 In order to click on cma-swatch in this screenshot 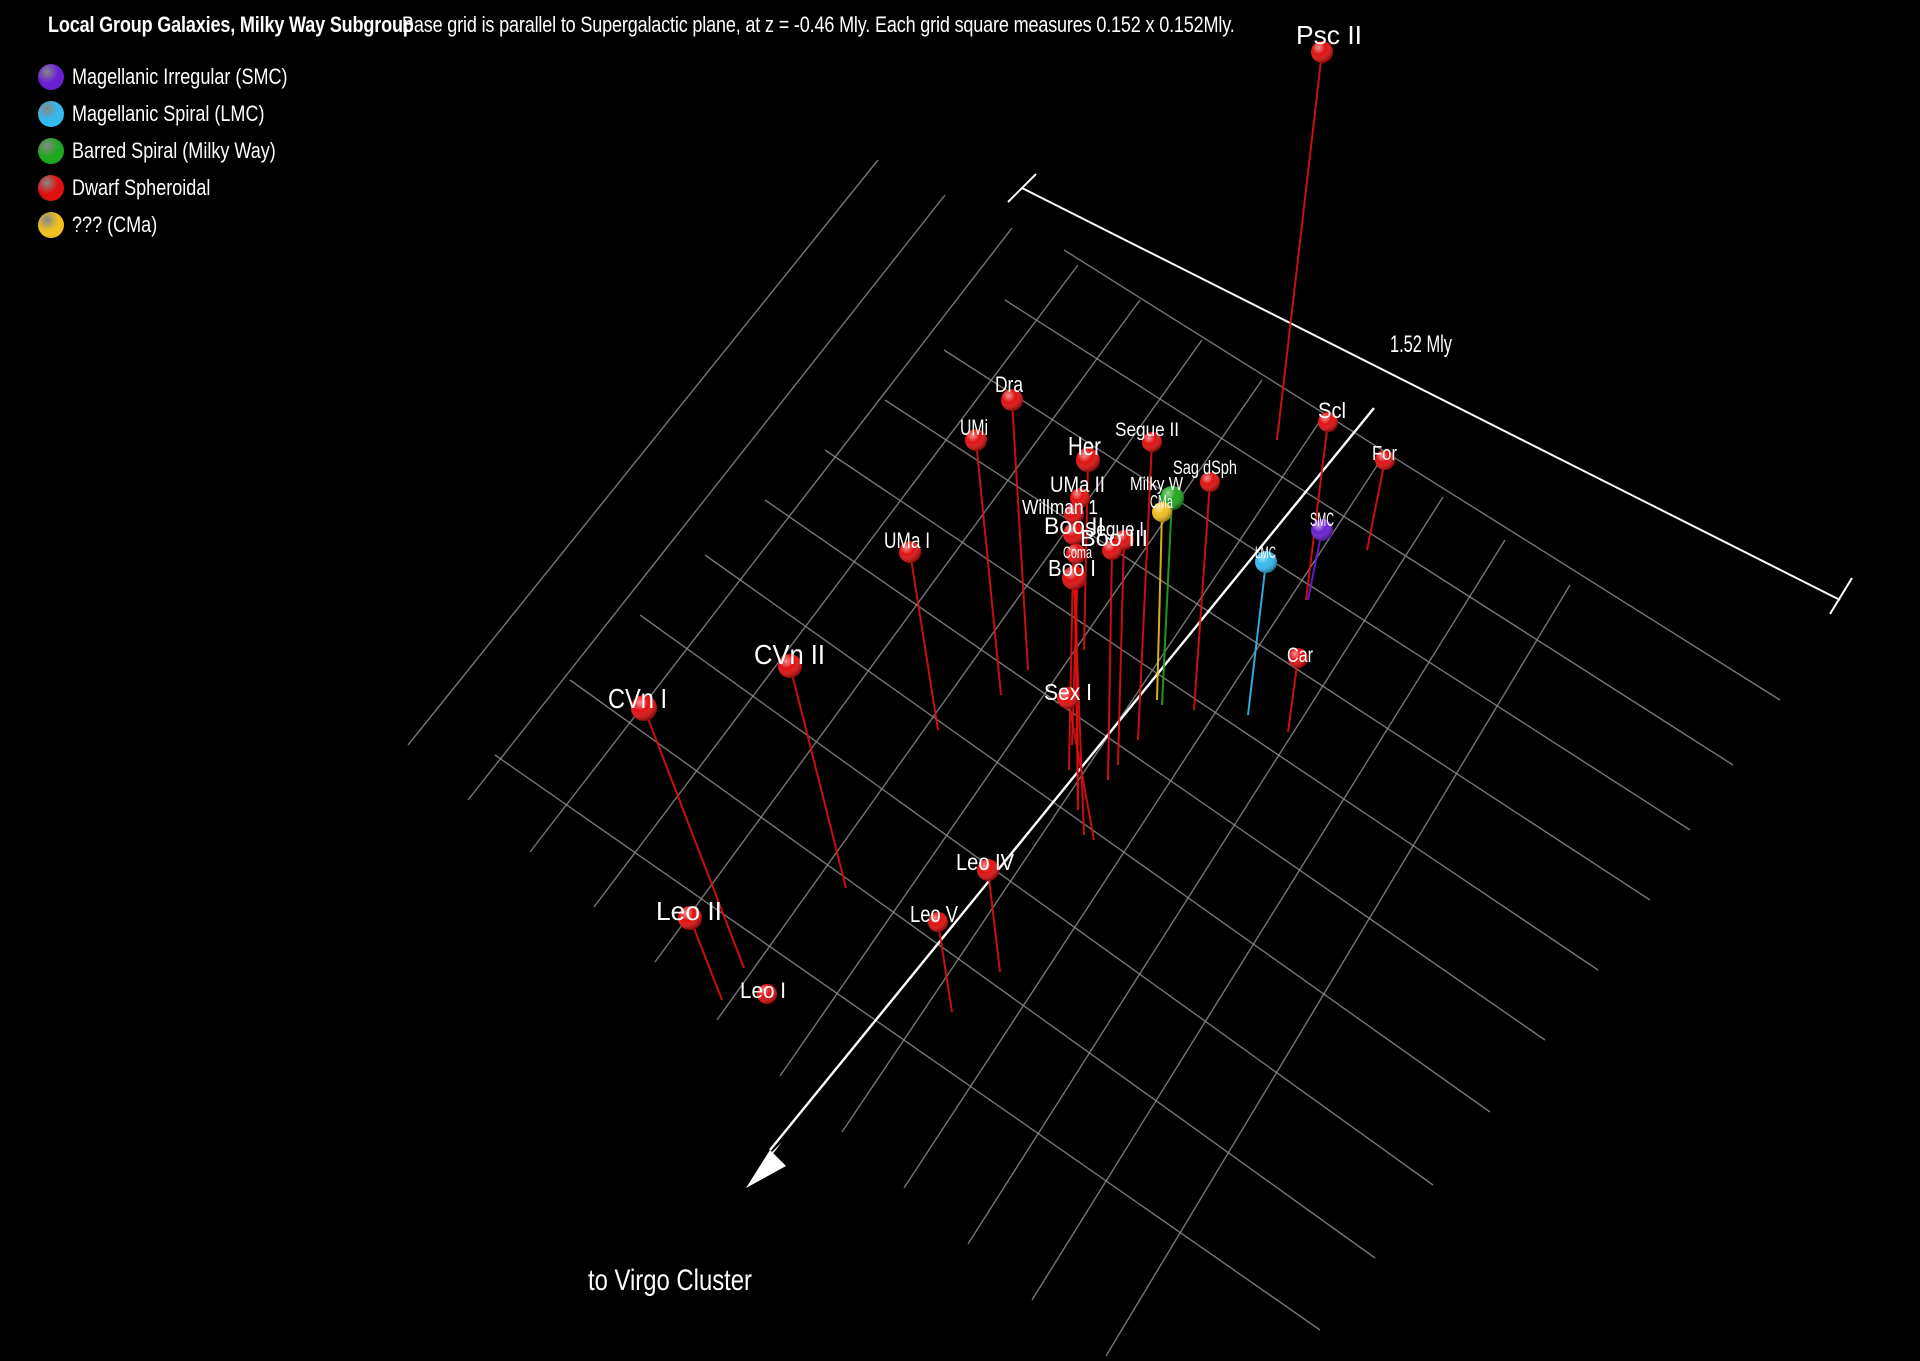, I will do `click(51, 224)`.